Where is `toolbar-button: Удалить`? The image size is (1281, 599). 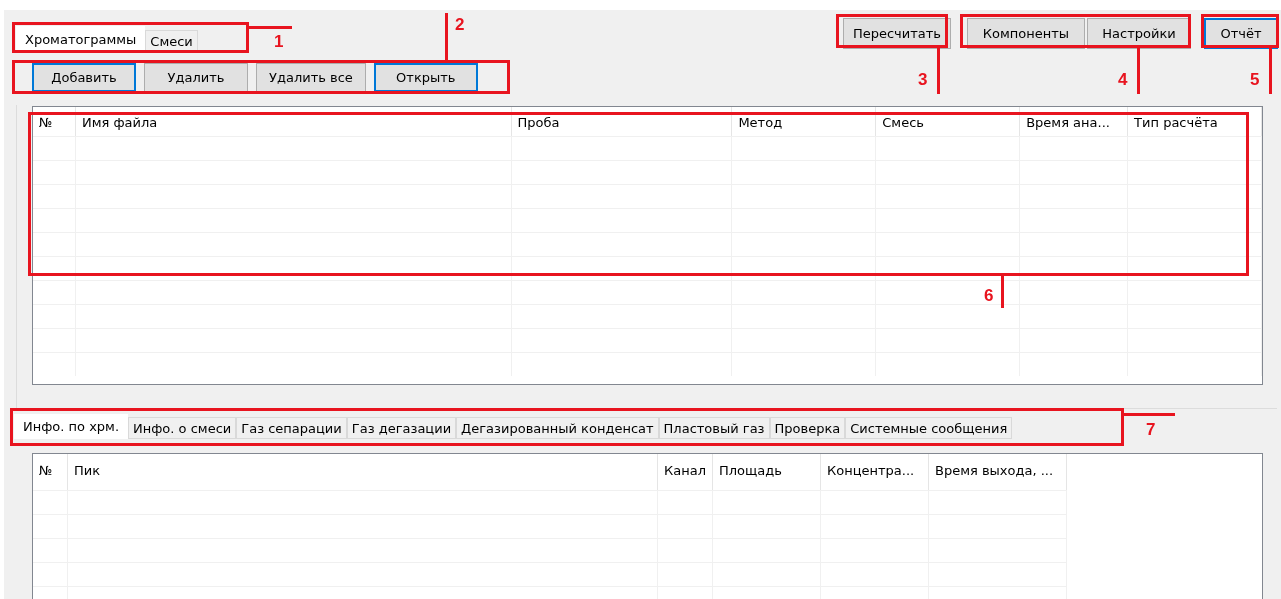 toolbar-button: Удалить is located at coordinates (196, 77).